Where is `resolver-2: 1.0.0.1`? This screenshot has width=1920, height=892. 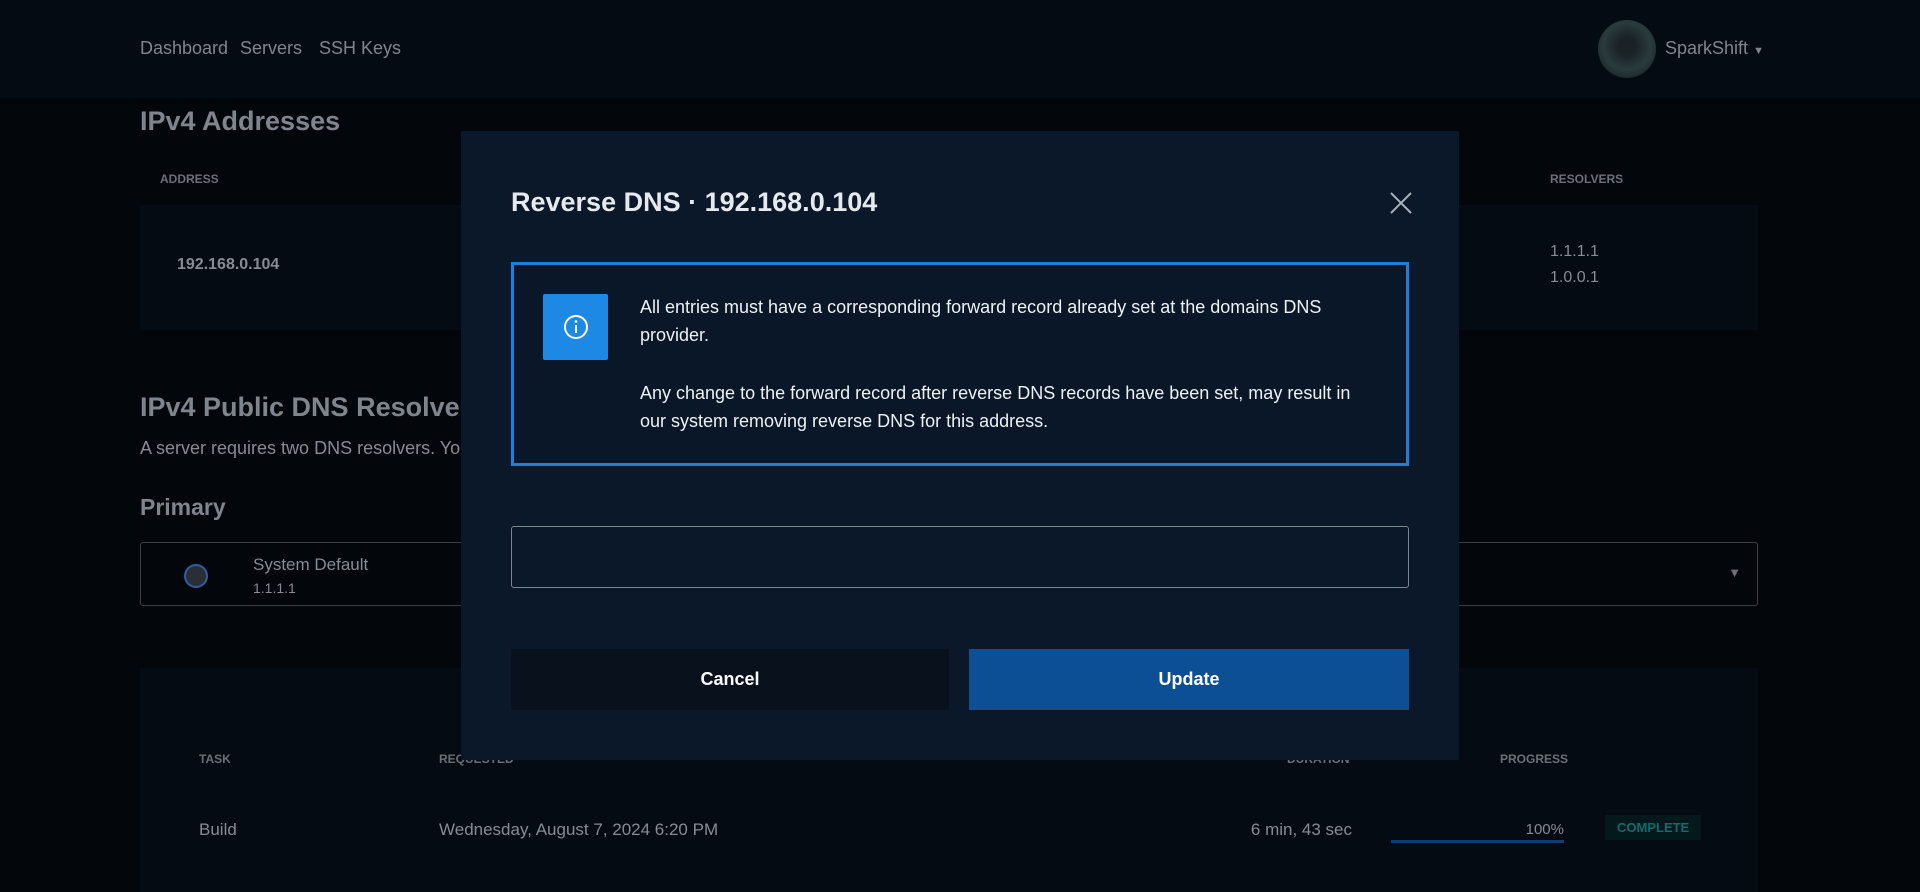 resolver-2: 1.0.0.1 is located at coordinates (1574, 277).